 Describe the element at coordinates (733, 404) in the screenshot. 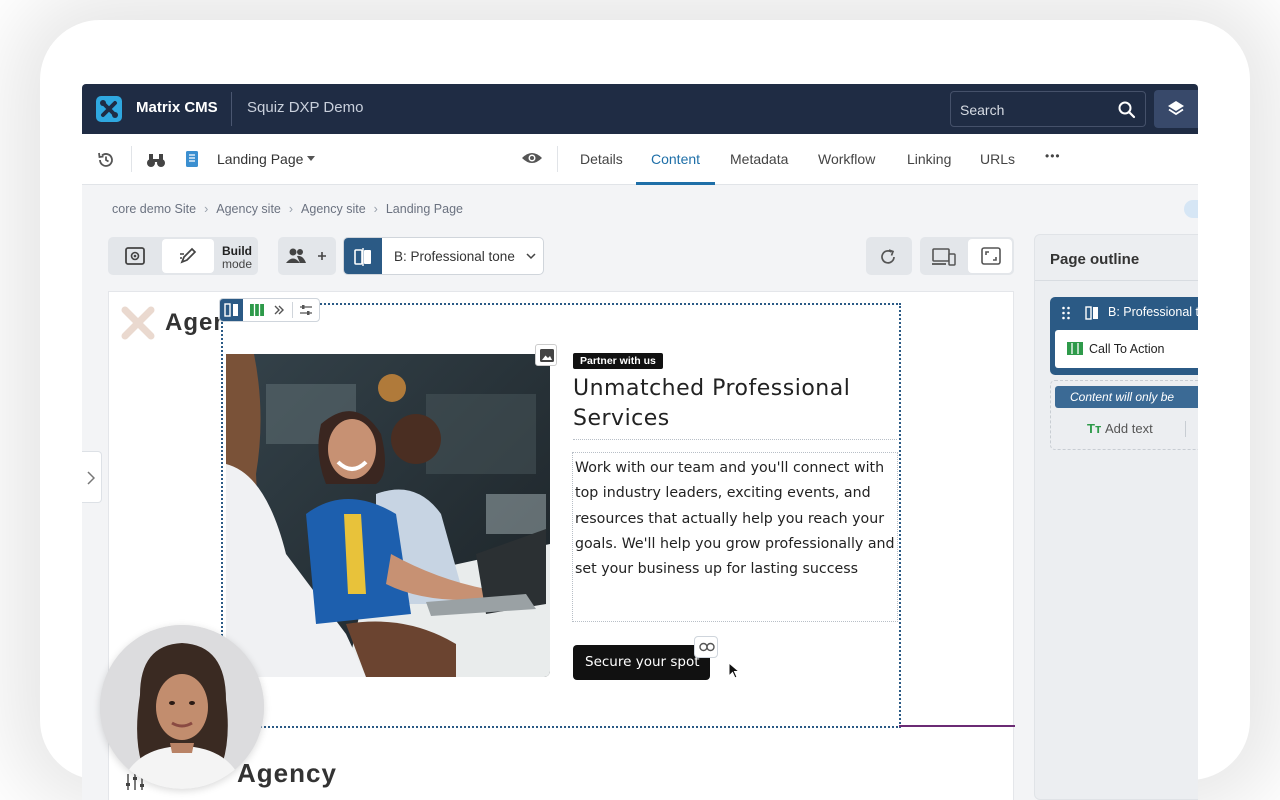

I see `cta-heading: Unmatched Professional Services` at that location.